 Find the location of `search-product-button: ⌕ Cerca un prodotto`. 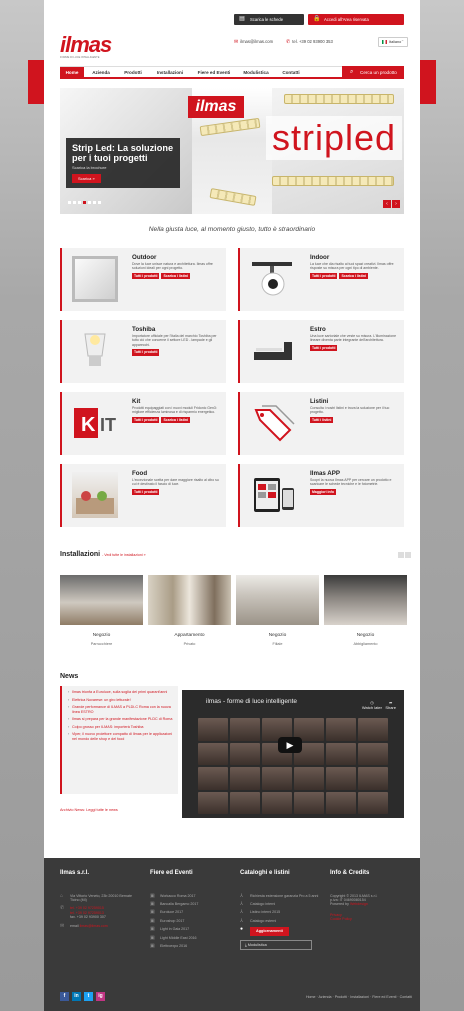

search-product-button: ⌕ Cerca un prodotto is located at coordinates (373, 72).